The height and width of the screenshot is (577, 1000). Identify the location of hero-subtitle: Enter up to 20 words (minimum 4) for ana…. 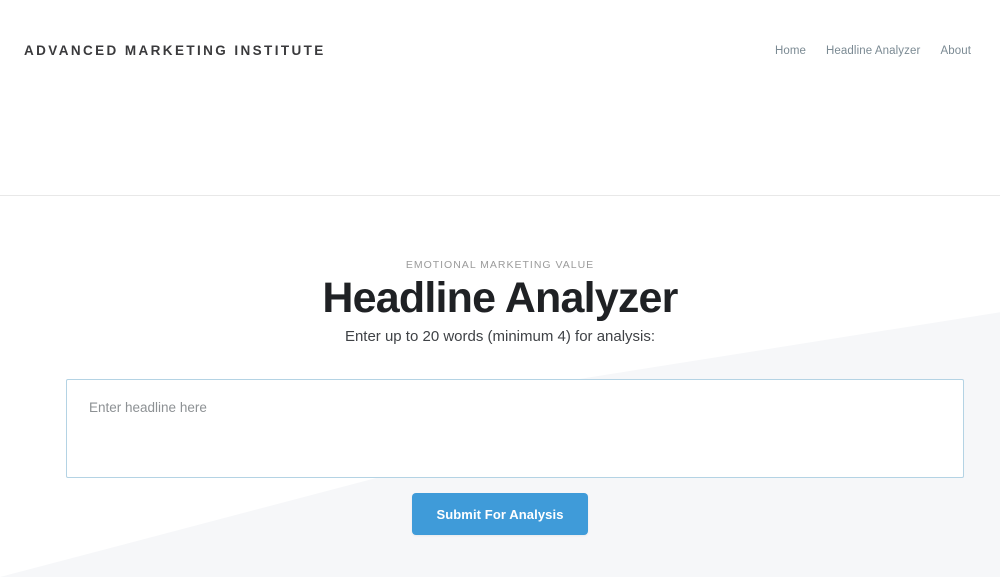
(500, 336).